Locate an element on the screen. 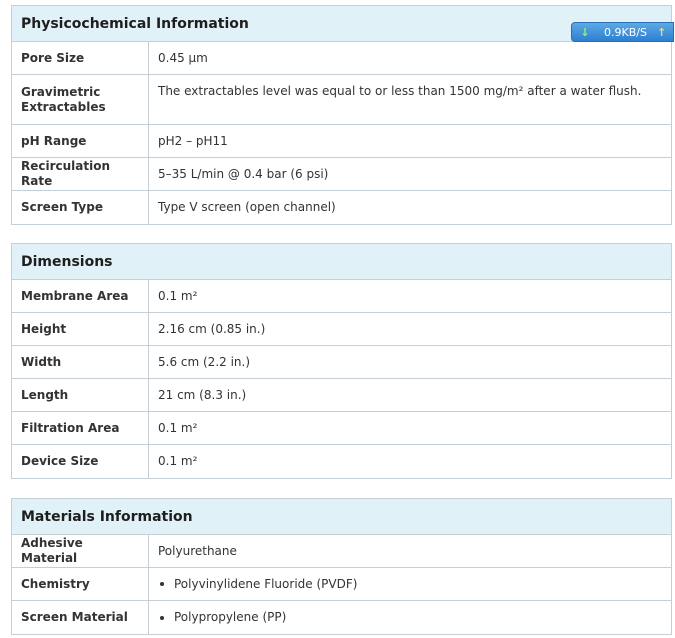 The height and width of the screenshot is (638, 675). table-row: Chemistry Polyvinylidene Fluoride (PVDF) is located at coordinates (341, 584).